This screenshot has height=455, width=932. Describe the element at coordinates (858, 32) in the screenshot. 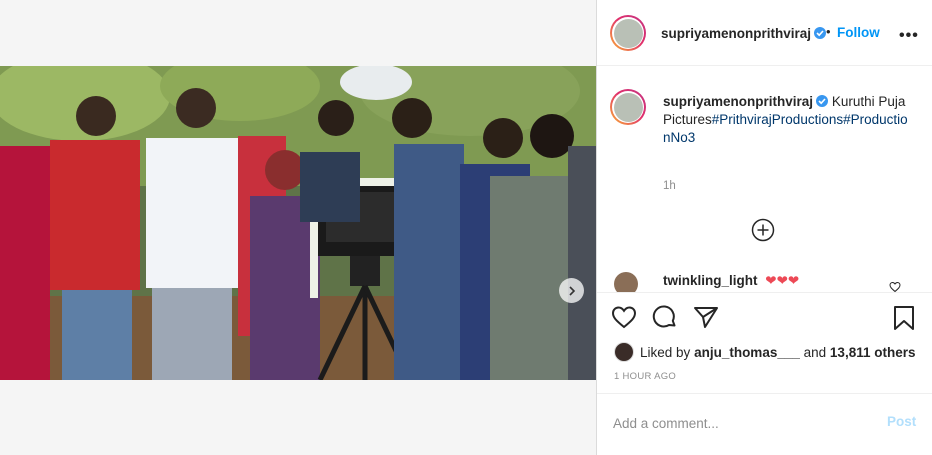

I see `follow-button: Follow` at that location.